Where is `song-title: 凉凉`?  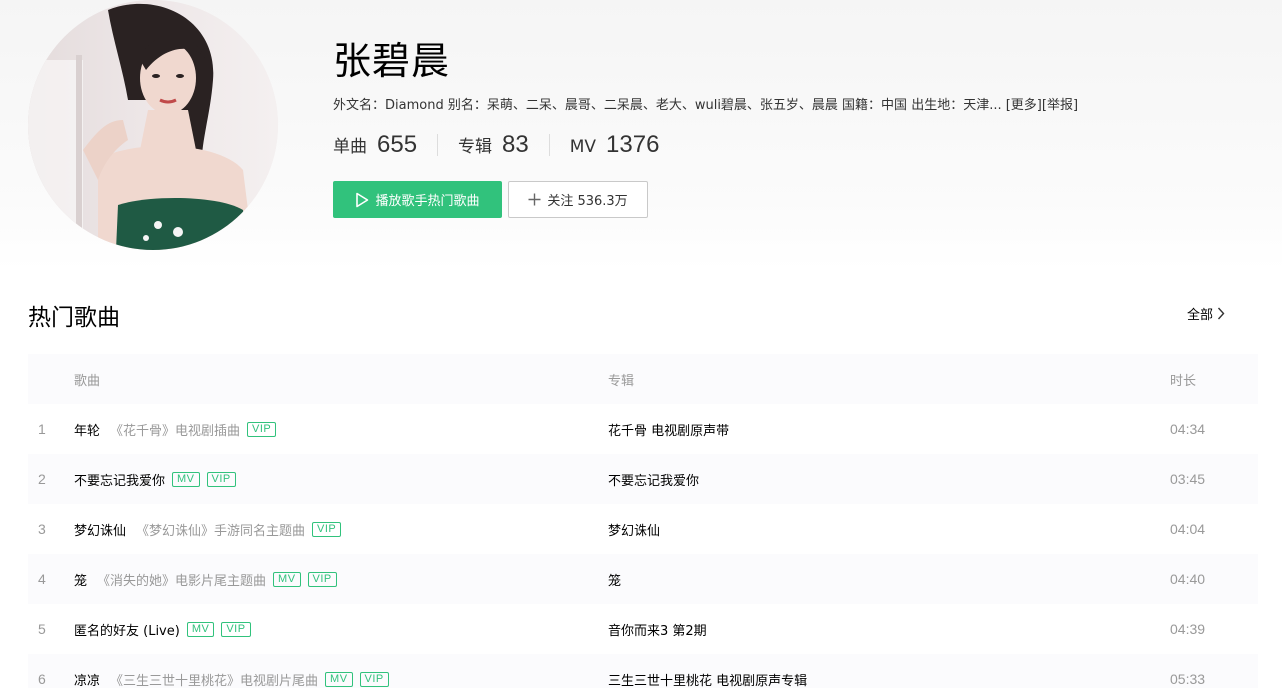
song-title: 凉凉 is located at coordinates (87, 679).